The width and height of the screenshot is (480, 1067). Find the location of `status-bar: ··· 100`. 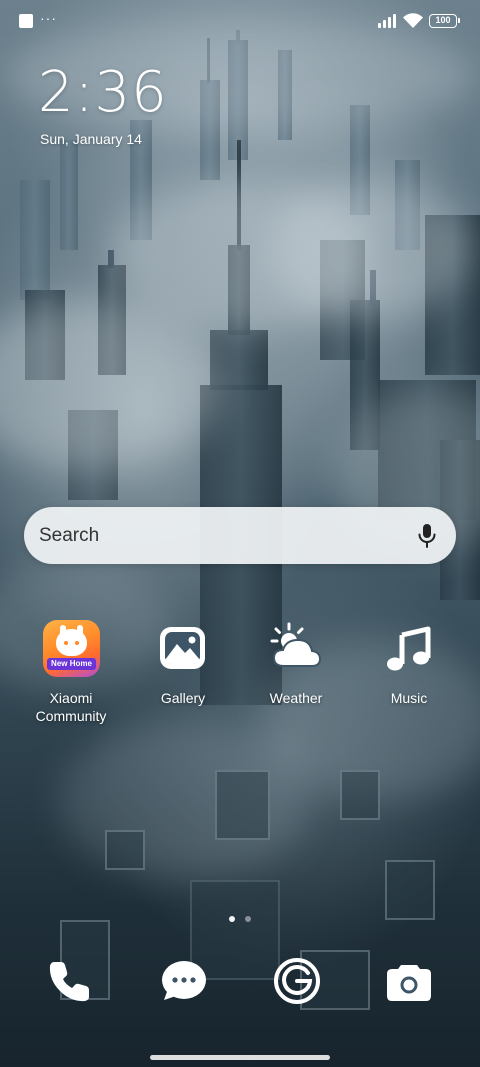

status-bar: ··· 100 is located at coordinates (240, 21).